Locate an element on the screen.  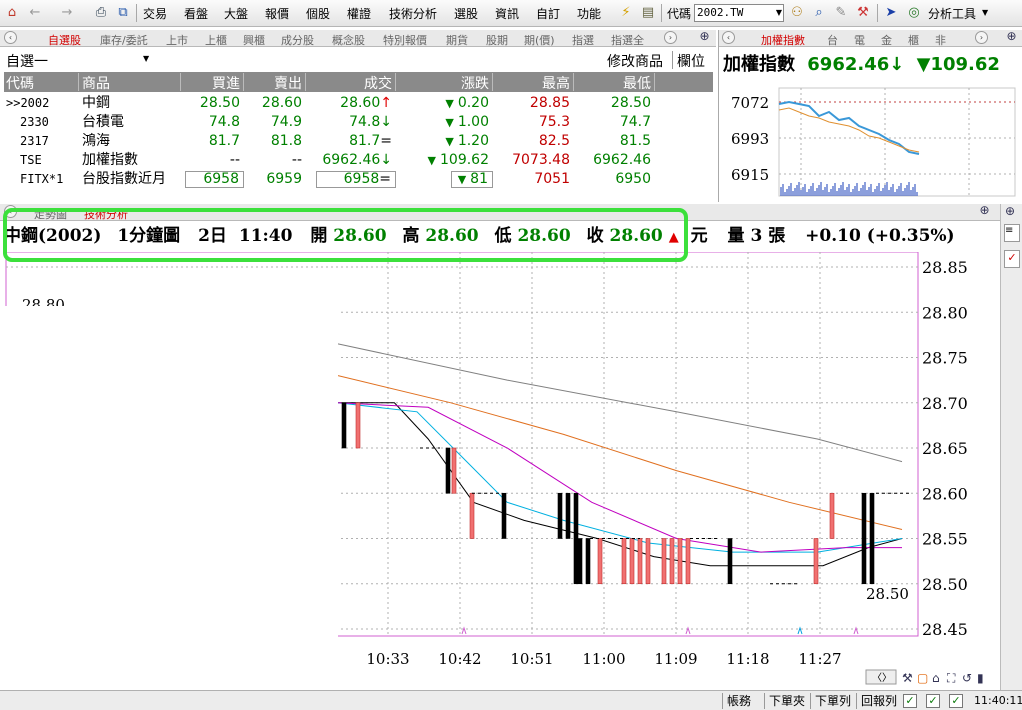
forward-icon: → is located at coordinates (67, 13).